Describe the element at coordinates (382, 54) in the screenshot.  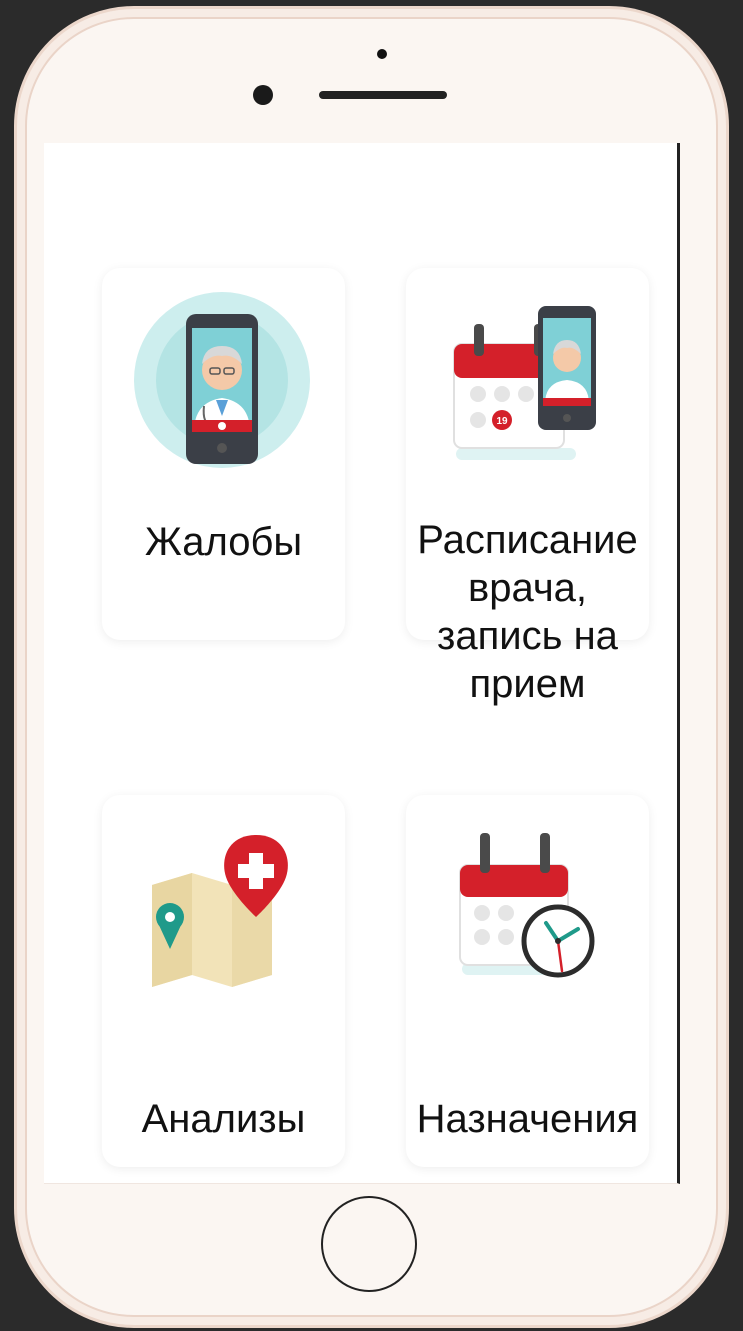
I see `front-sensor` at that location.